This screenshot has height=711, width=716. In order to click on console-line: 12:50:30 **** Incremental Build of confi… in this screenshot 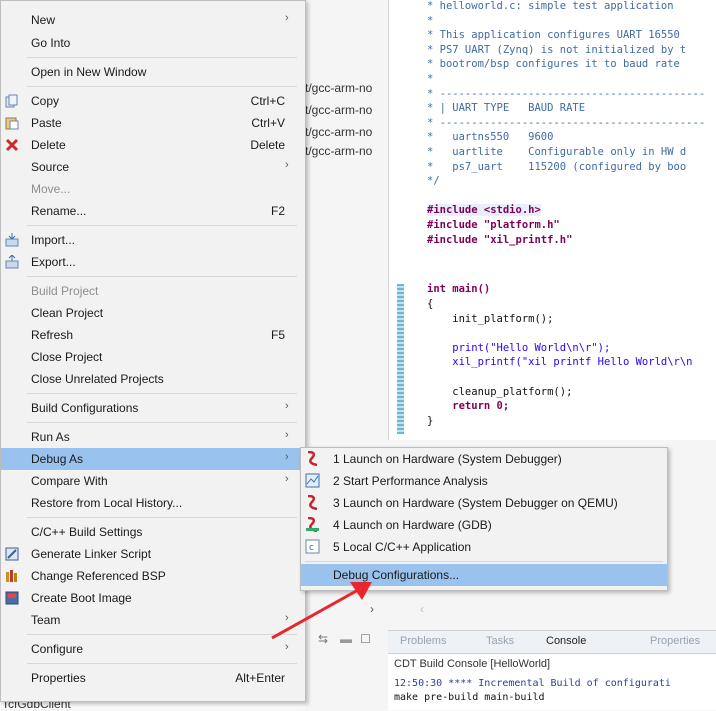, I will do `click(532, 683)`.